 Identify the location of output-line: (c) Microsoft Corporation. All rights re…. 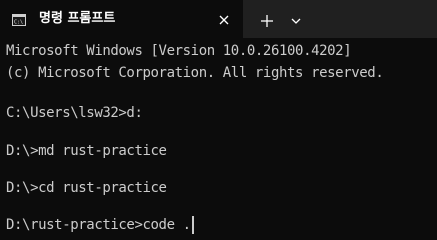
(195, 73).